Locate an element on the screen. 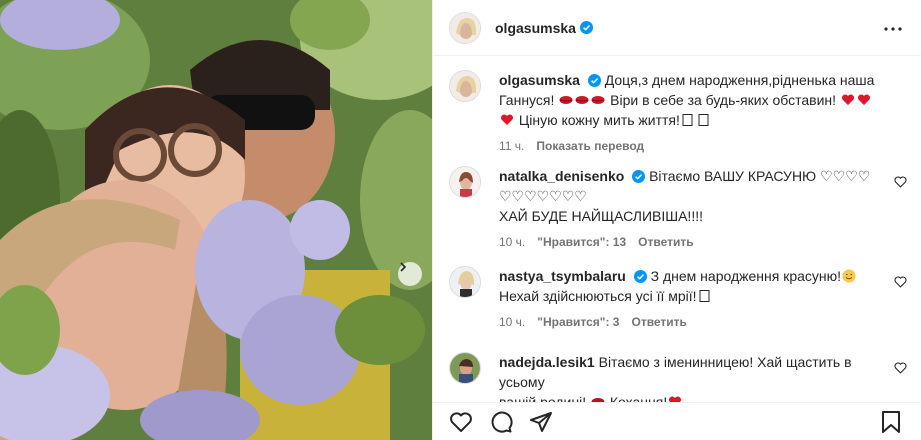 The image size is (921, 440). comment-line: З днем народження красуню! is located at coordinates (746, 276).